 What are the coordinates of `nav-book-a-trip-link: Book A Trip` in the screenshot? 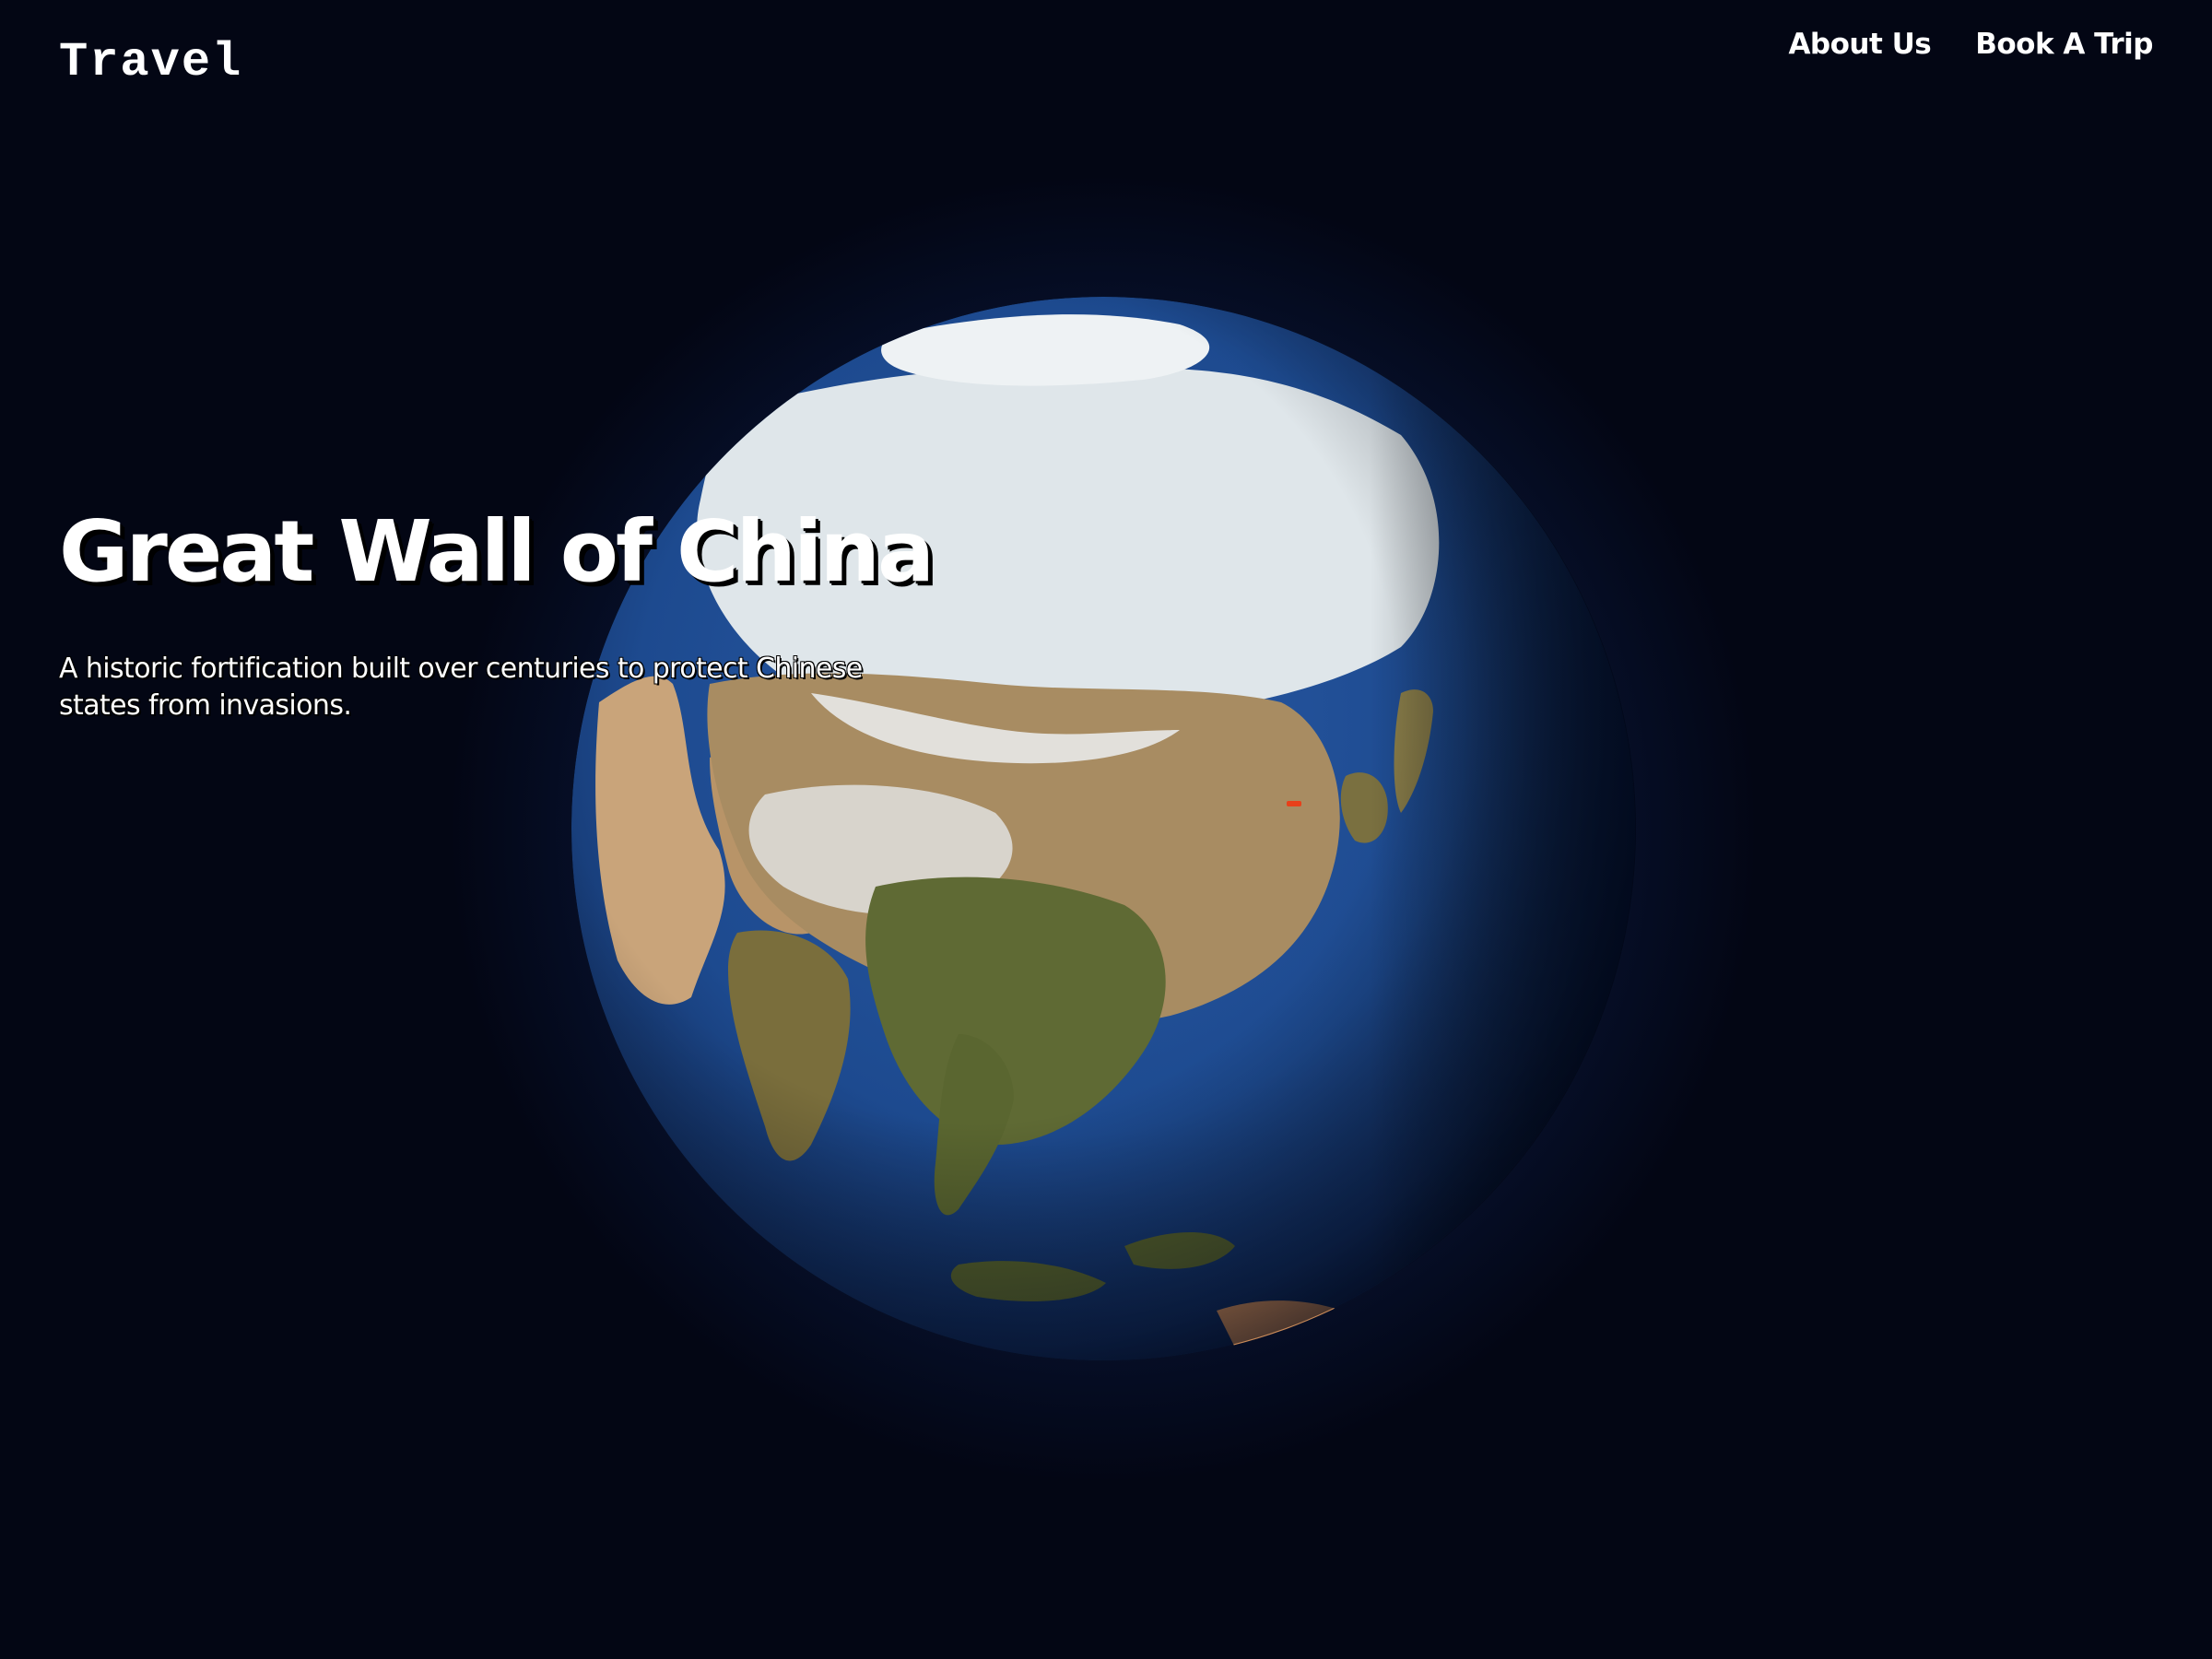 It's located at (2064, 44).